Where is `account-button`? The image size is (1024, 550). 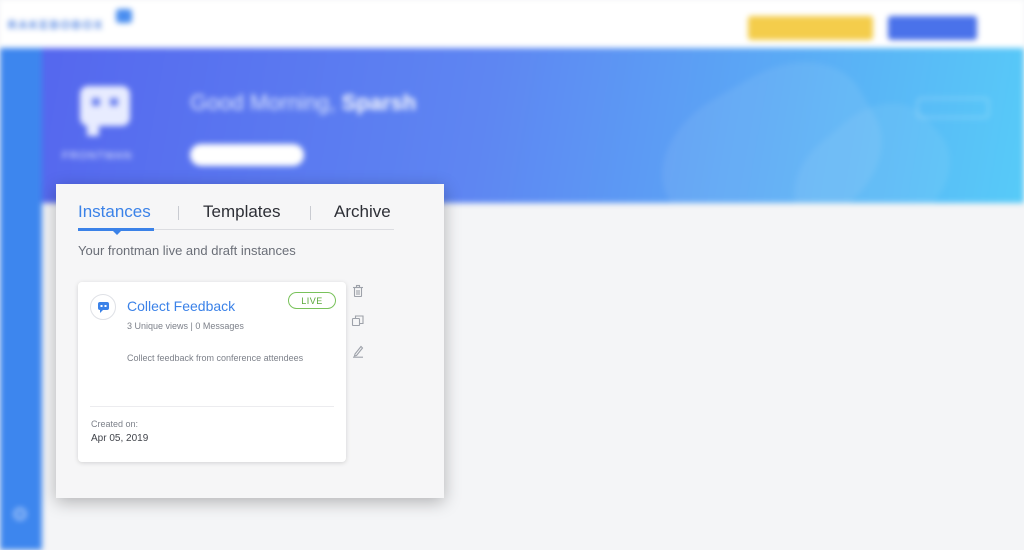 account-button is located at coordinates (932, 28).